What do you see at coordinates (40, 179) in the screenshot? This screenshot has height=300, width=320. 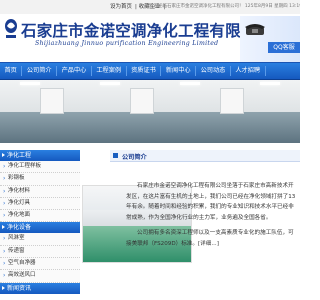 I see `sidebar-item-color-steel-plate: 彩钢板` at bounding box center [40, 179].